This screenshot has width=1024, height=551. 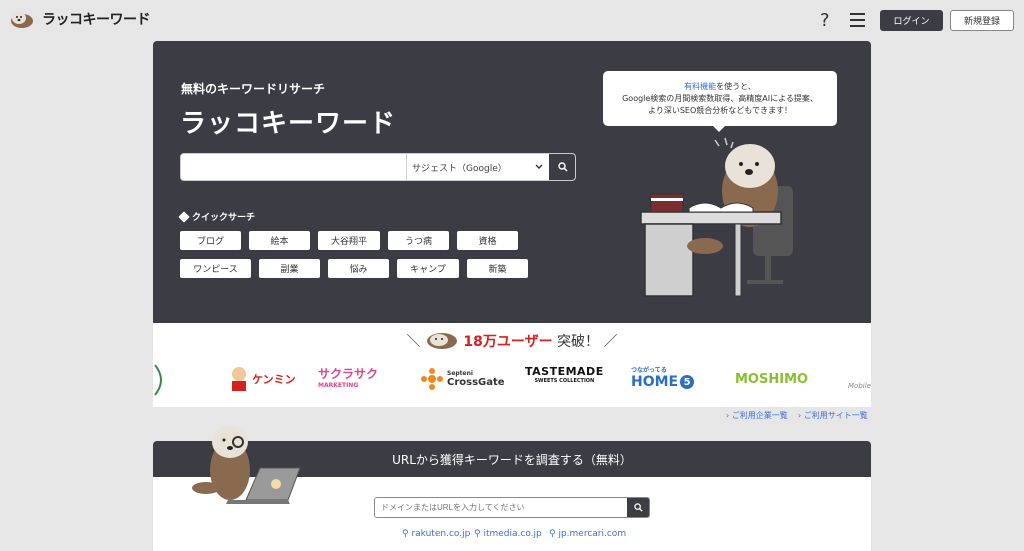 What do you see at coordinates (293, 167) in the screenshot?
I see `keyword-search-input` at bounding box center [293, 167].